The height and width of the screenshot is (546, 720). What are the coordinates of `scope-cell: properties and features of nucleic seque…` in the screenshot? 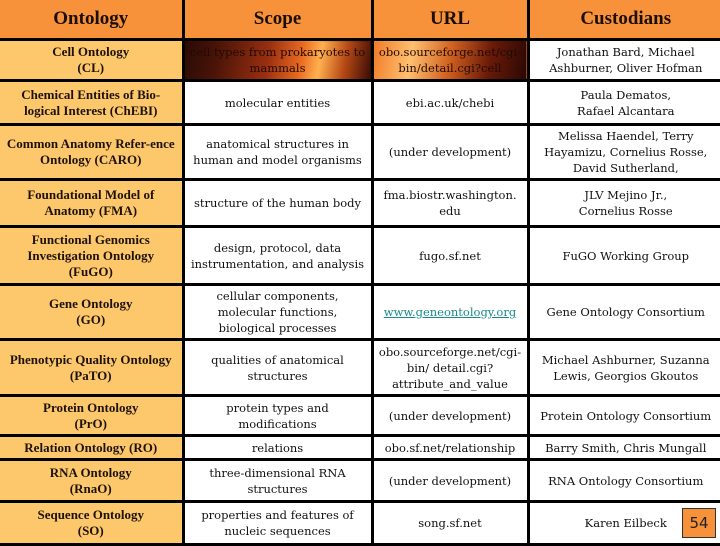 It's located at (277, 523).